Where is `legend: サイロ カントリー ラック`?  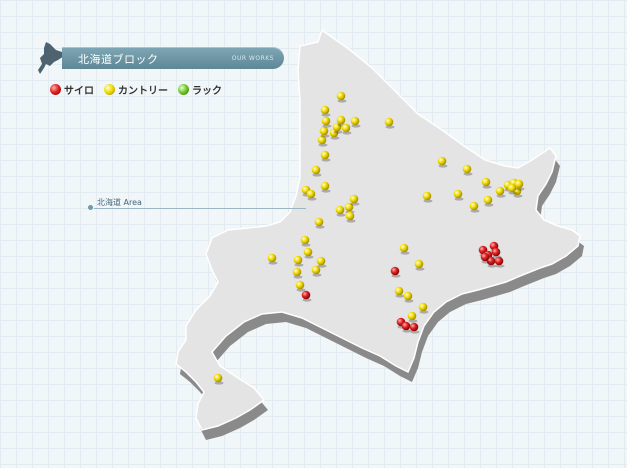 legend: サイロ カントリー ラック is located at coordinates (136, 89).